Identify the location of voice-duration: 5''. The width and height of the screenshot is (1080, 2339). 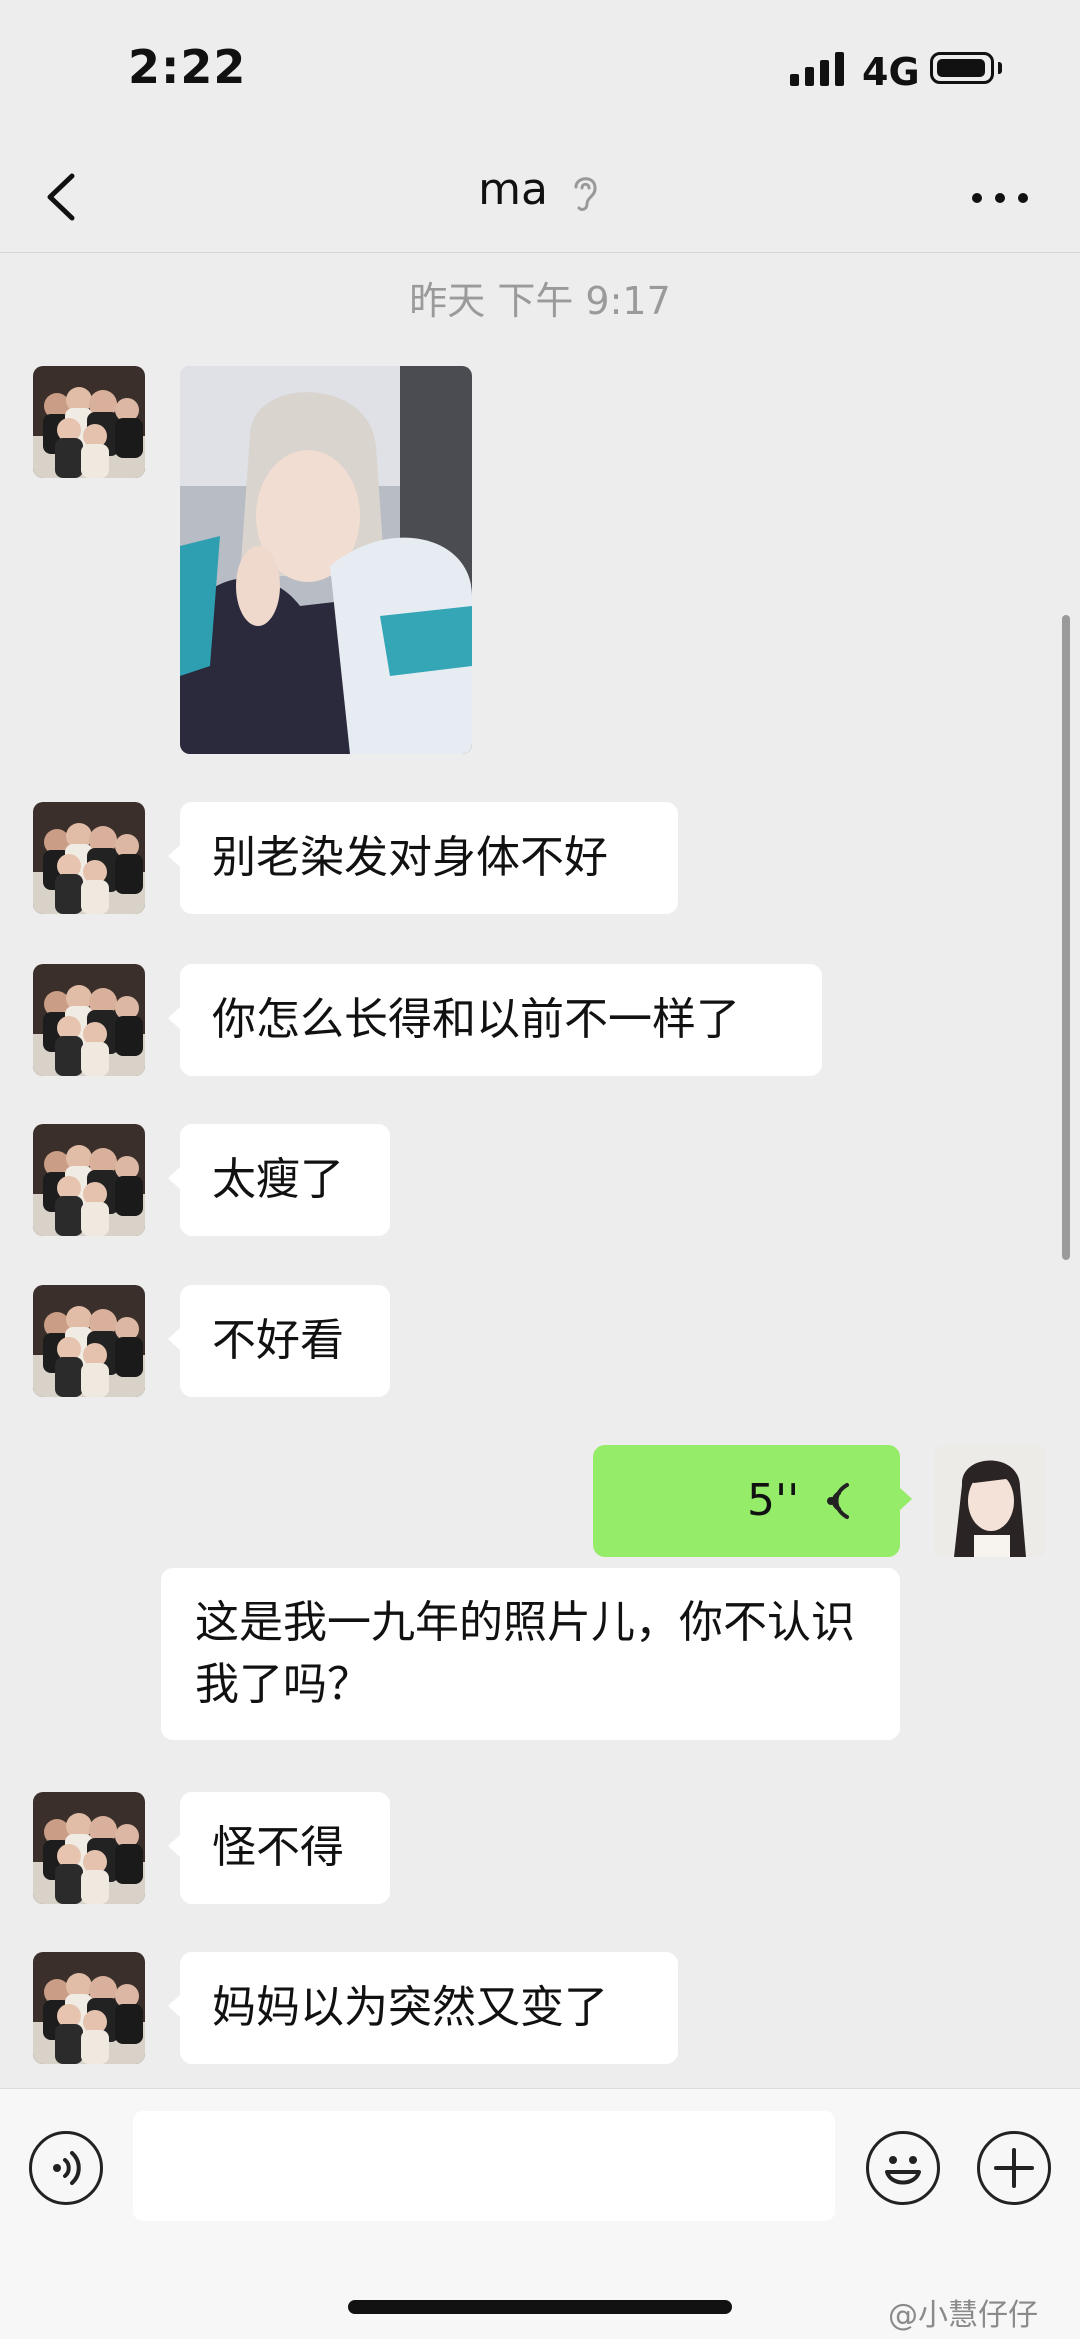
(773, 1500).